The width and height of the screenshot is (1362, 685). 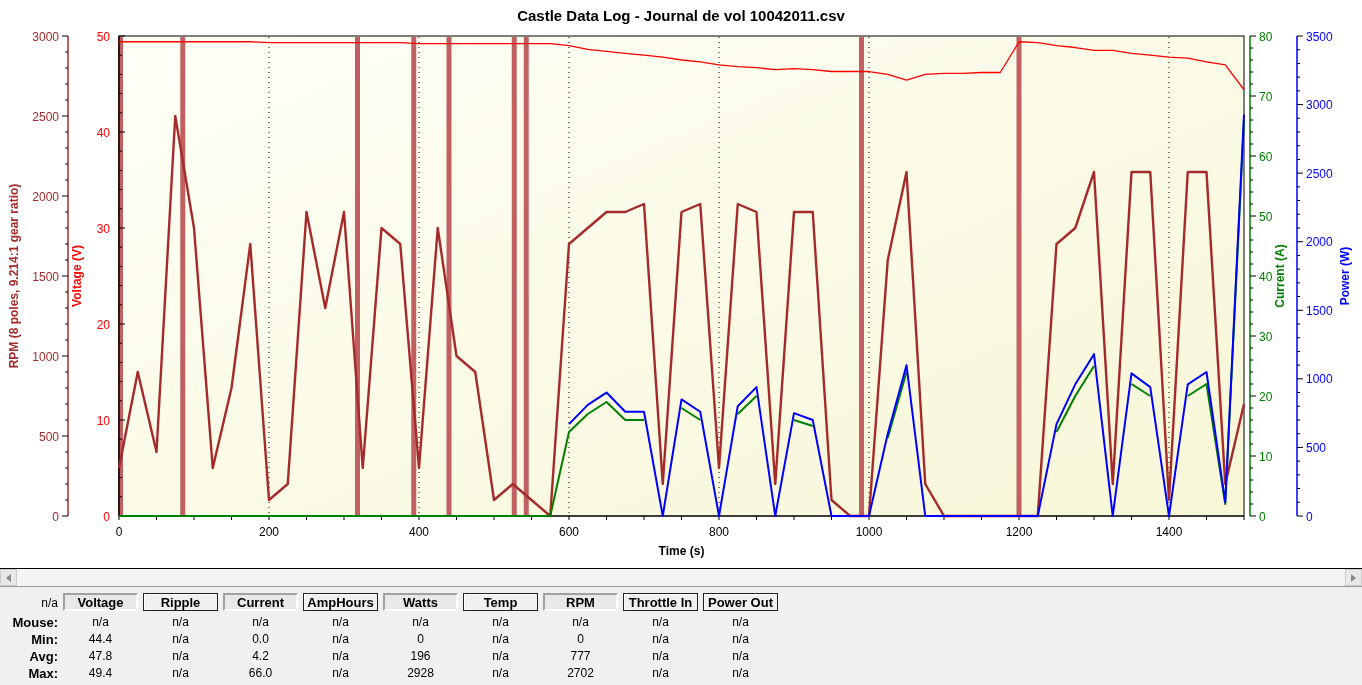 What do you see at coordinates (8, 577) in the screenshot?
I see `scroll-left-icon` at bounding box center [8, 577].